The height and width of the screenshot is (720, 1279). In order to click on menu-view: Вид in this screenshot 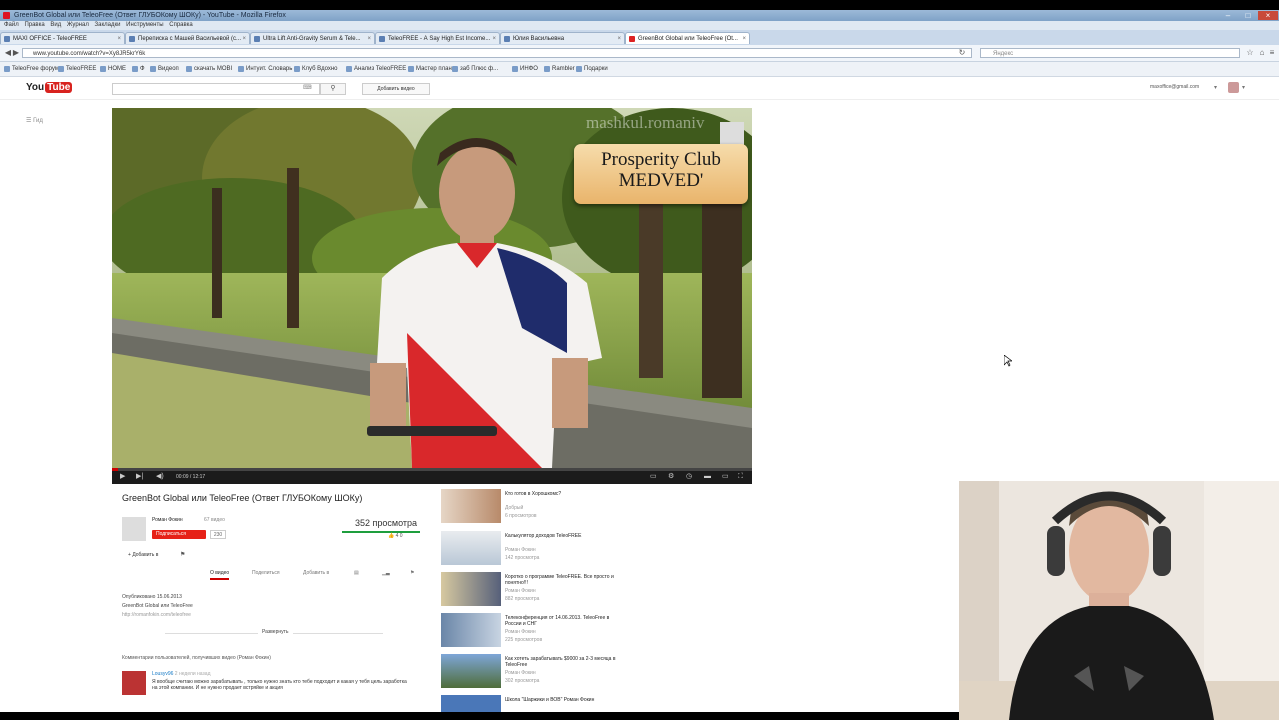, I will do `click(55, 25)`.